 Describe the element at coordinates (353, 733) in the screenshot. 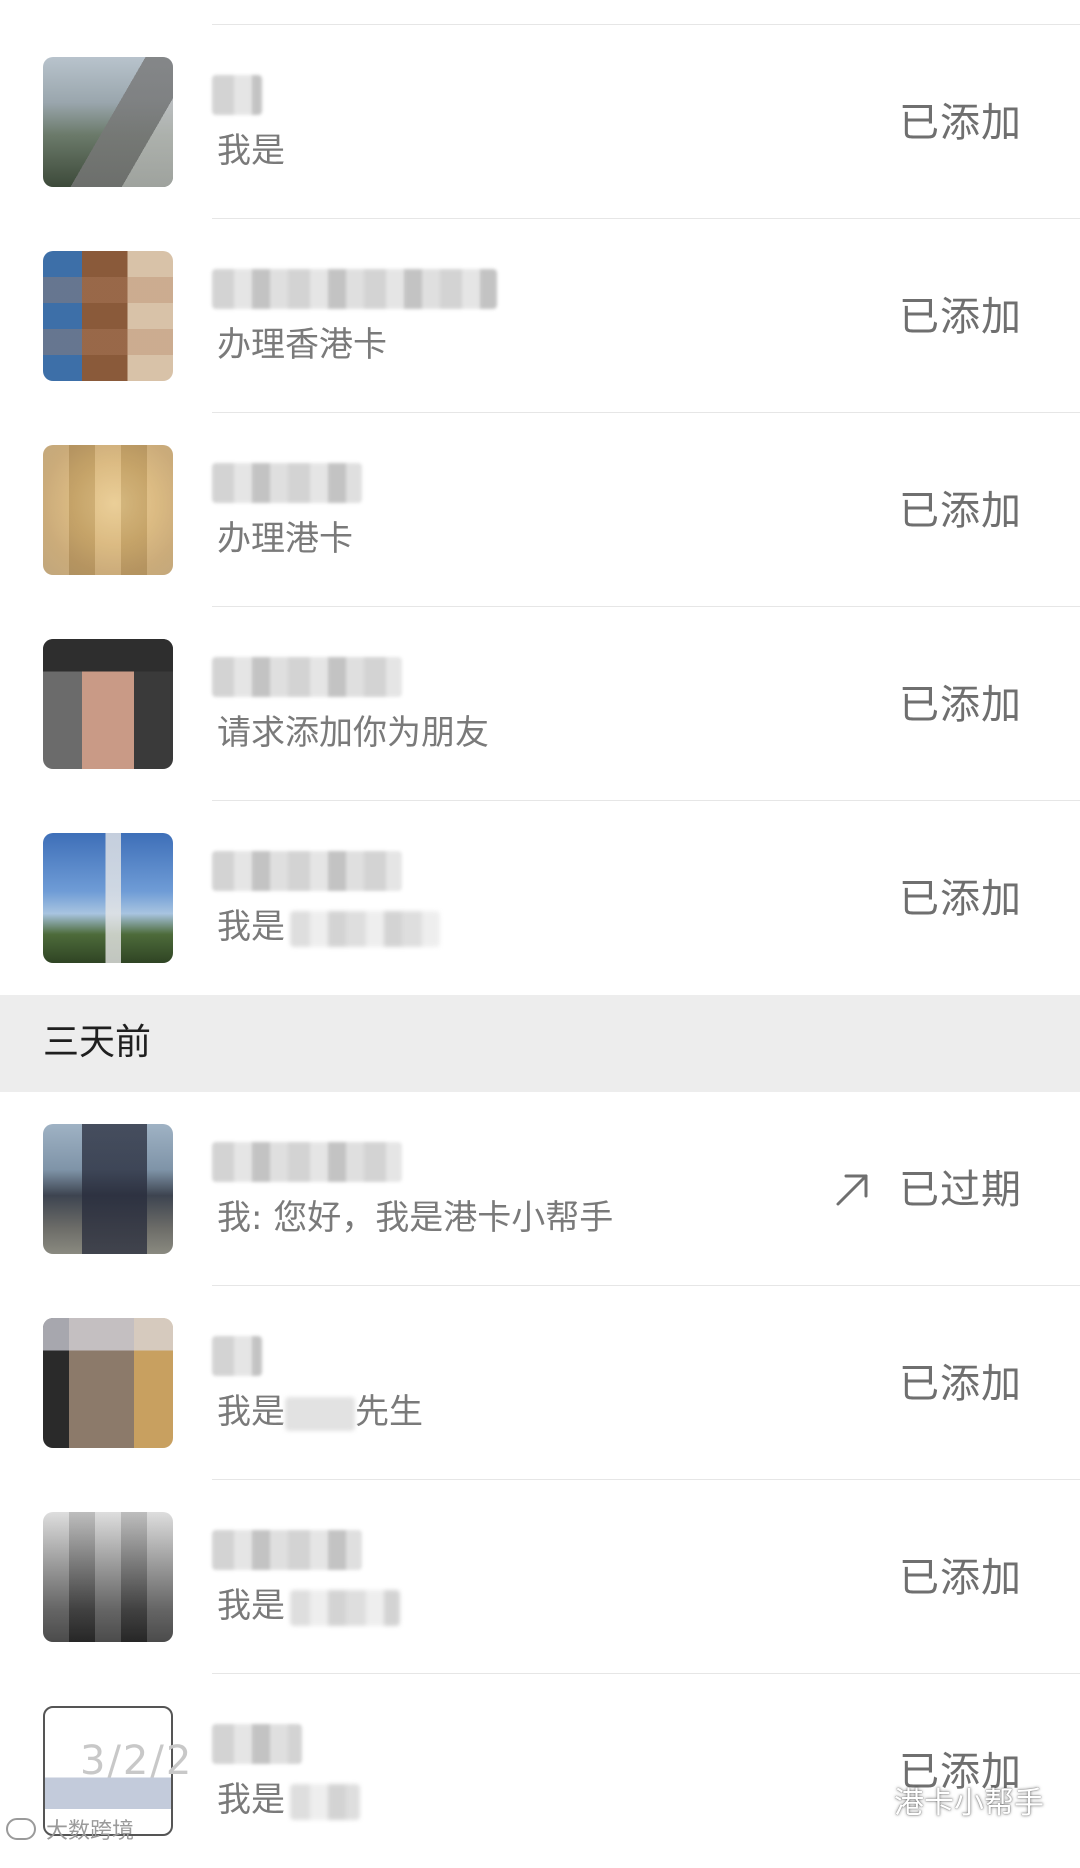

I see `request-message: 请求添加你为朋友` at that location.